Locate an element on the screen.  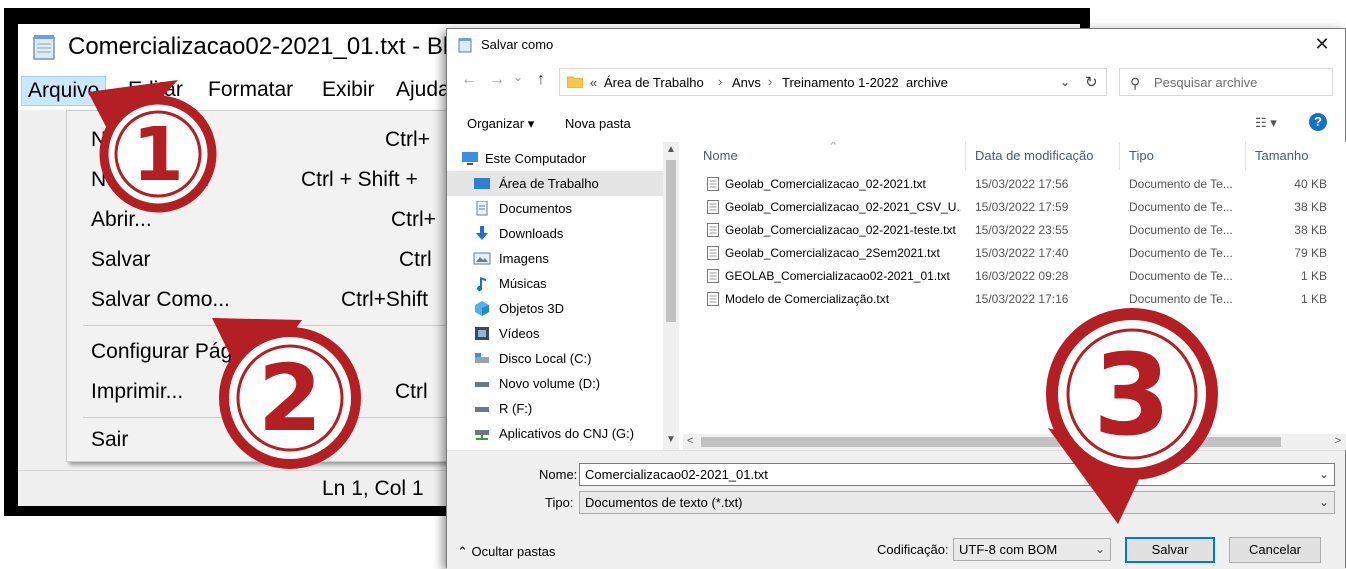
up-arrow-icon: ↑ is located at coordinates (541, 80).